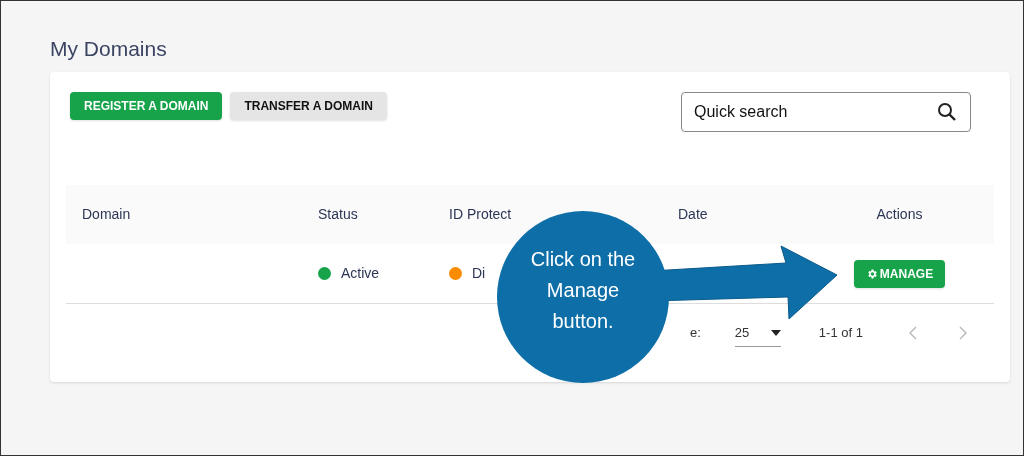 Image resolution: width=1024 pixels, height=456 pixels. Describe the element at coordinates (826, 112) in the screenshot. I see `search-field: Quick search` at that location.